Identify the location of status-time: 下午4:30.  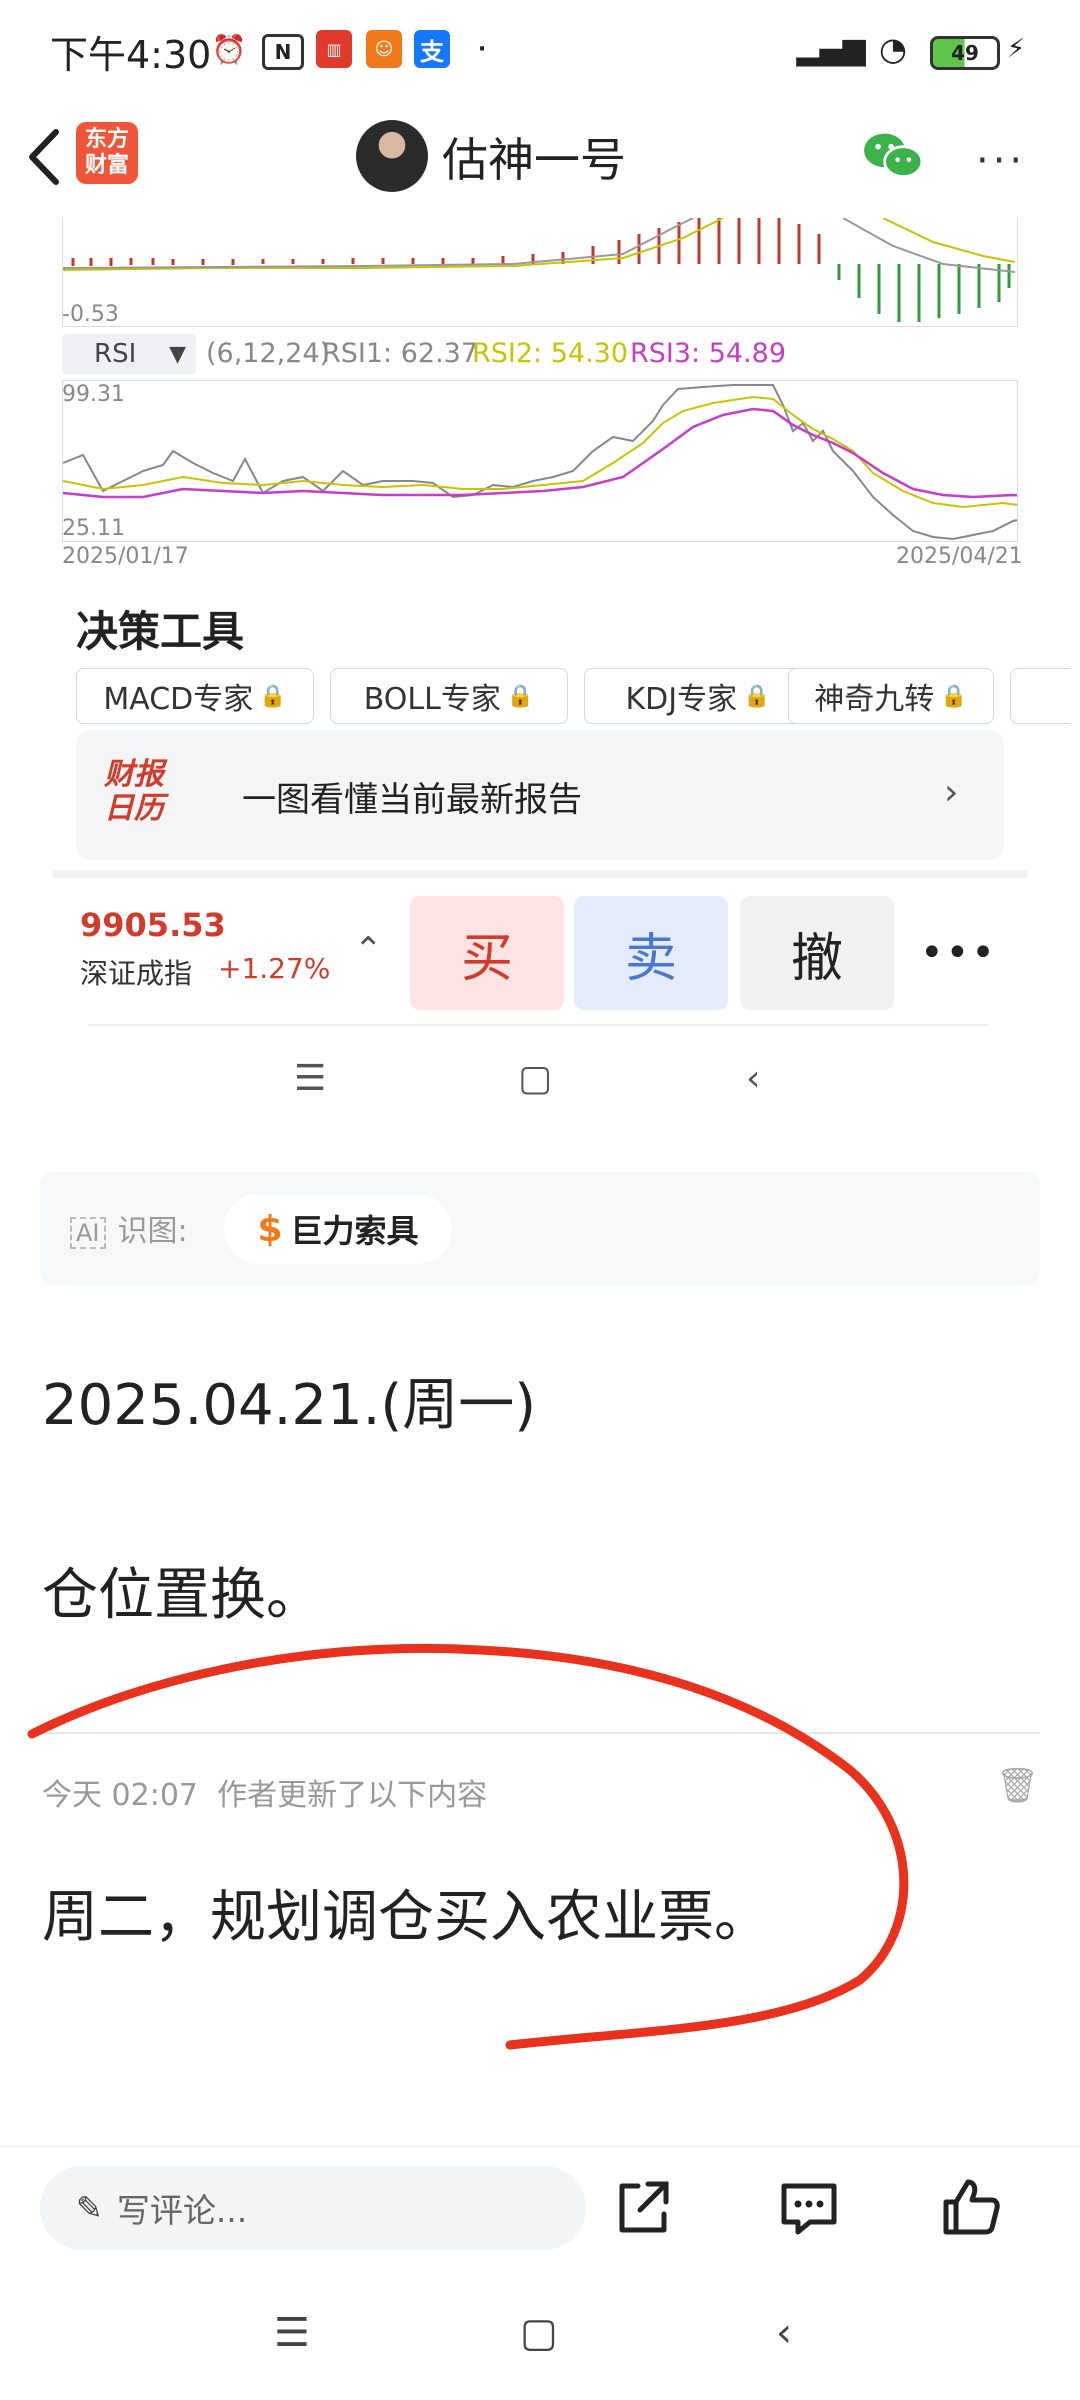
(131, 55).